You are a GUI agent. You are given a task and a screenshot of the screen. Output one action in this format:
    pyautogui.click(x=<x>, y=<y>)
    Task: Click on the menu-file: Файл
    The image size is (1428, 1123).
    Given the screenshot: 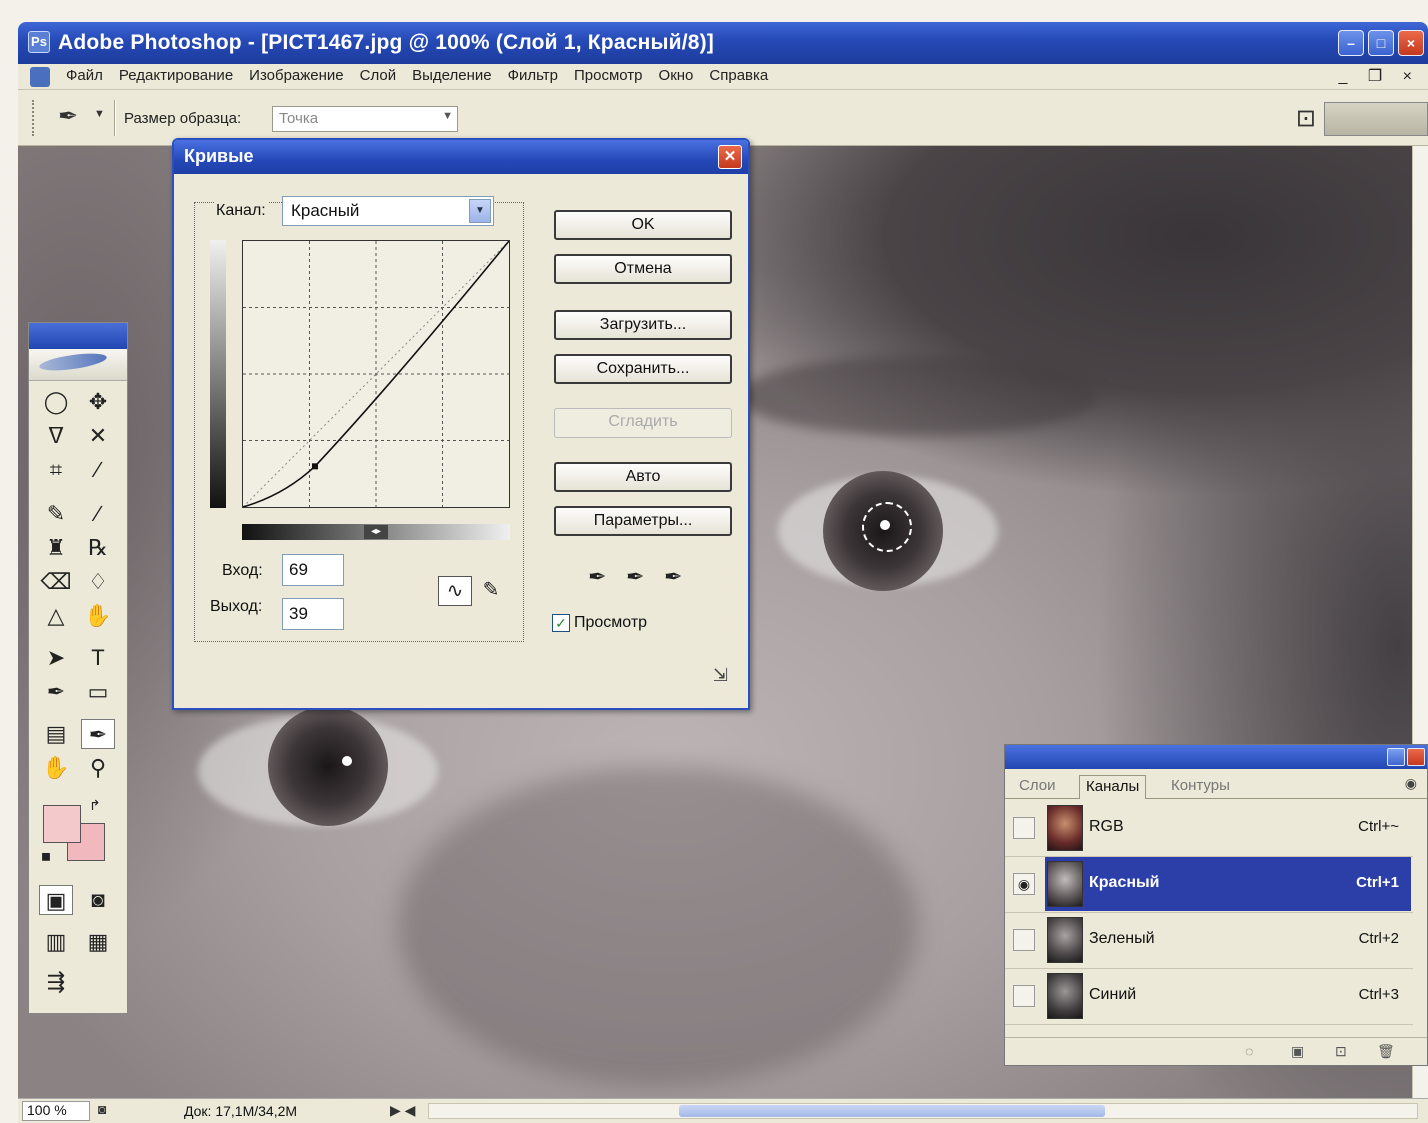 What is the action you would take?
    pyautogui.click(x=84, y=75)
    